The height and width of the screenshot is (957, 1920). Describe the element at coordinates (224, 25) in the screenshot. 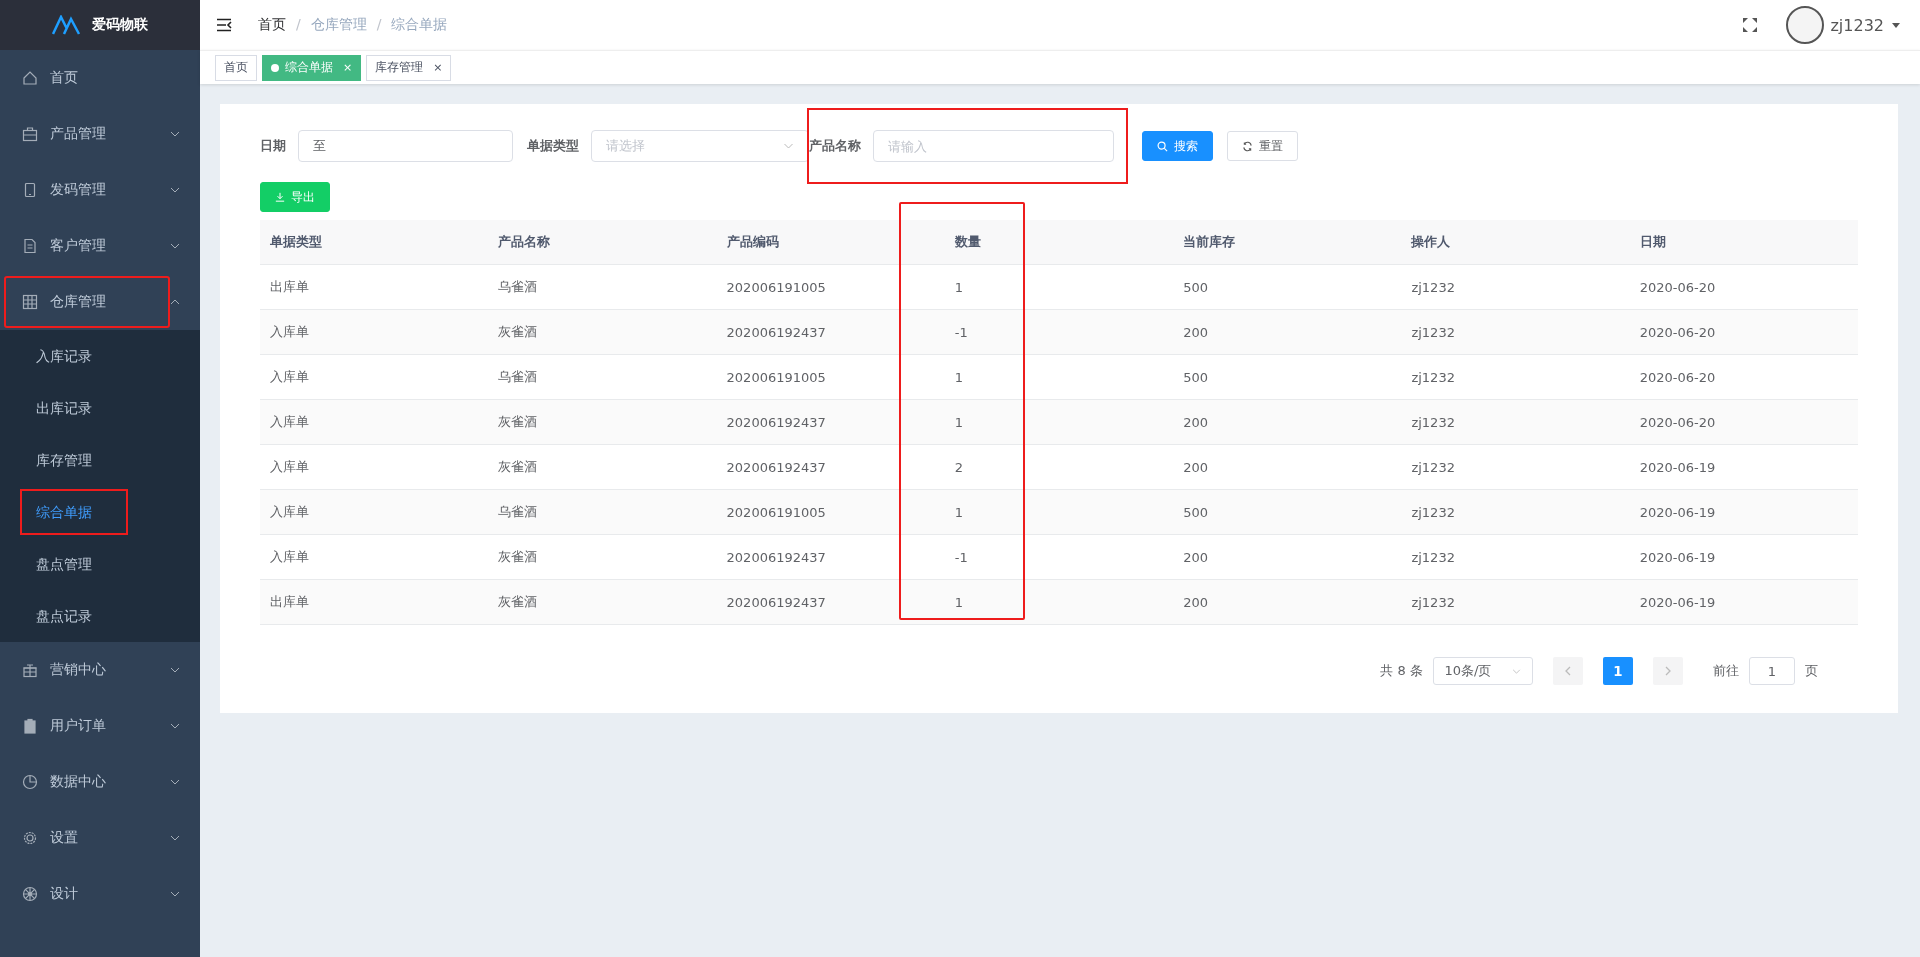

I see `menu-icon` at that location.